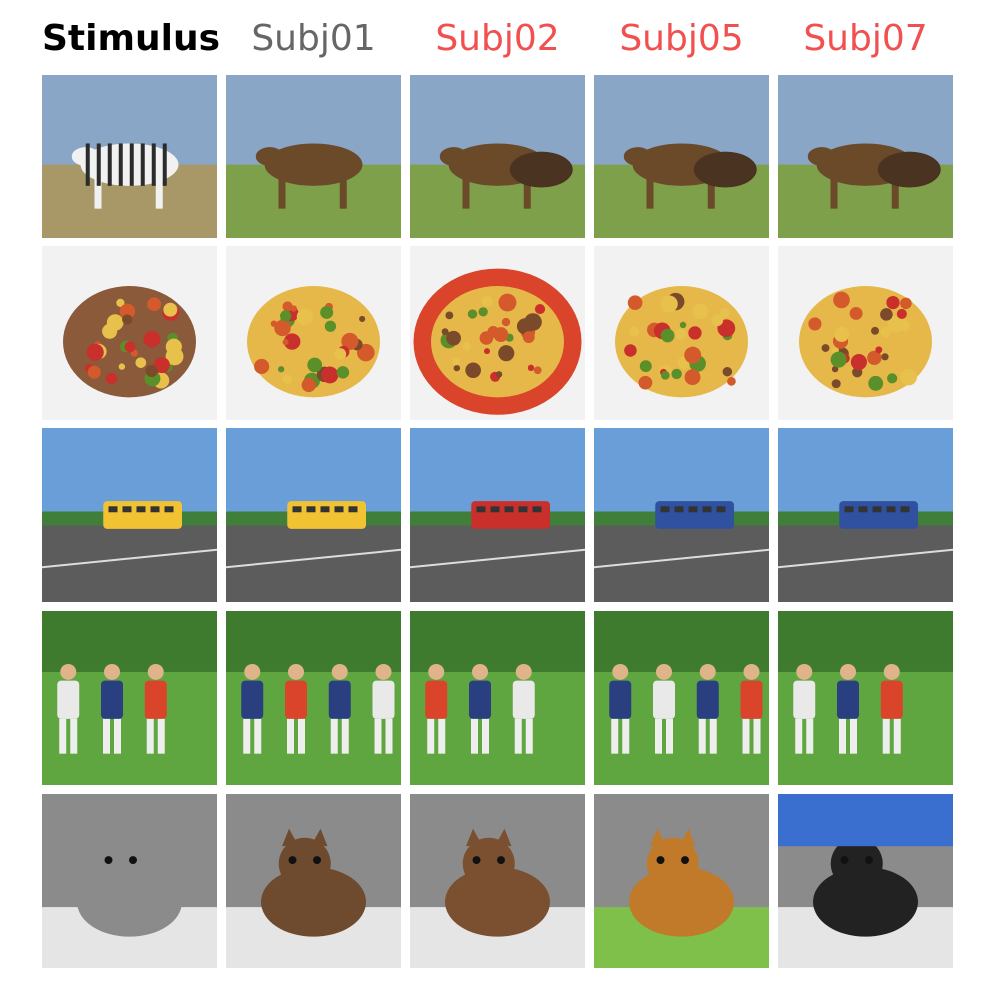 Image resolution: width=1000 pixels, height=1000 pixels. I want to click on image-tile-train-station-subj07, so click(865, 515).